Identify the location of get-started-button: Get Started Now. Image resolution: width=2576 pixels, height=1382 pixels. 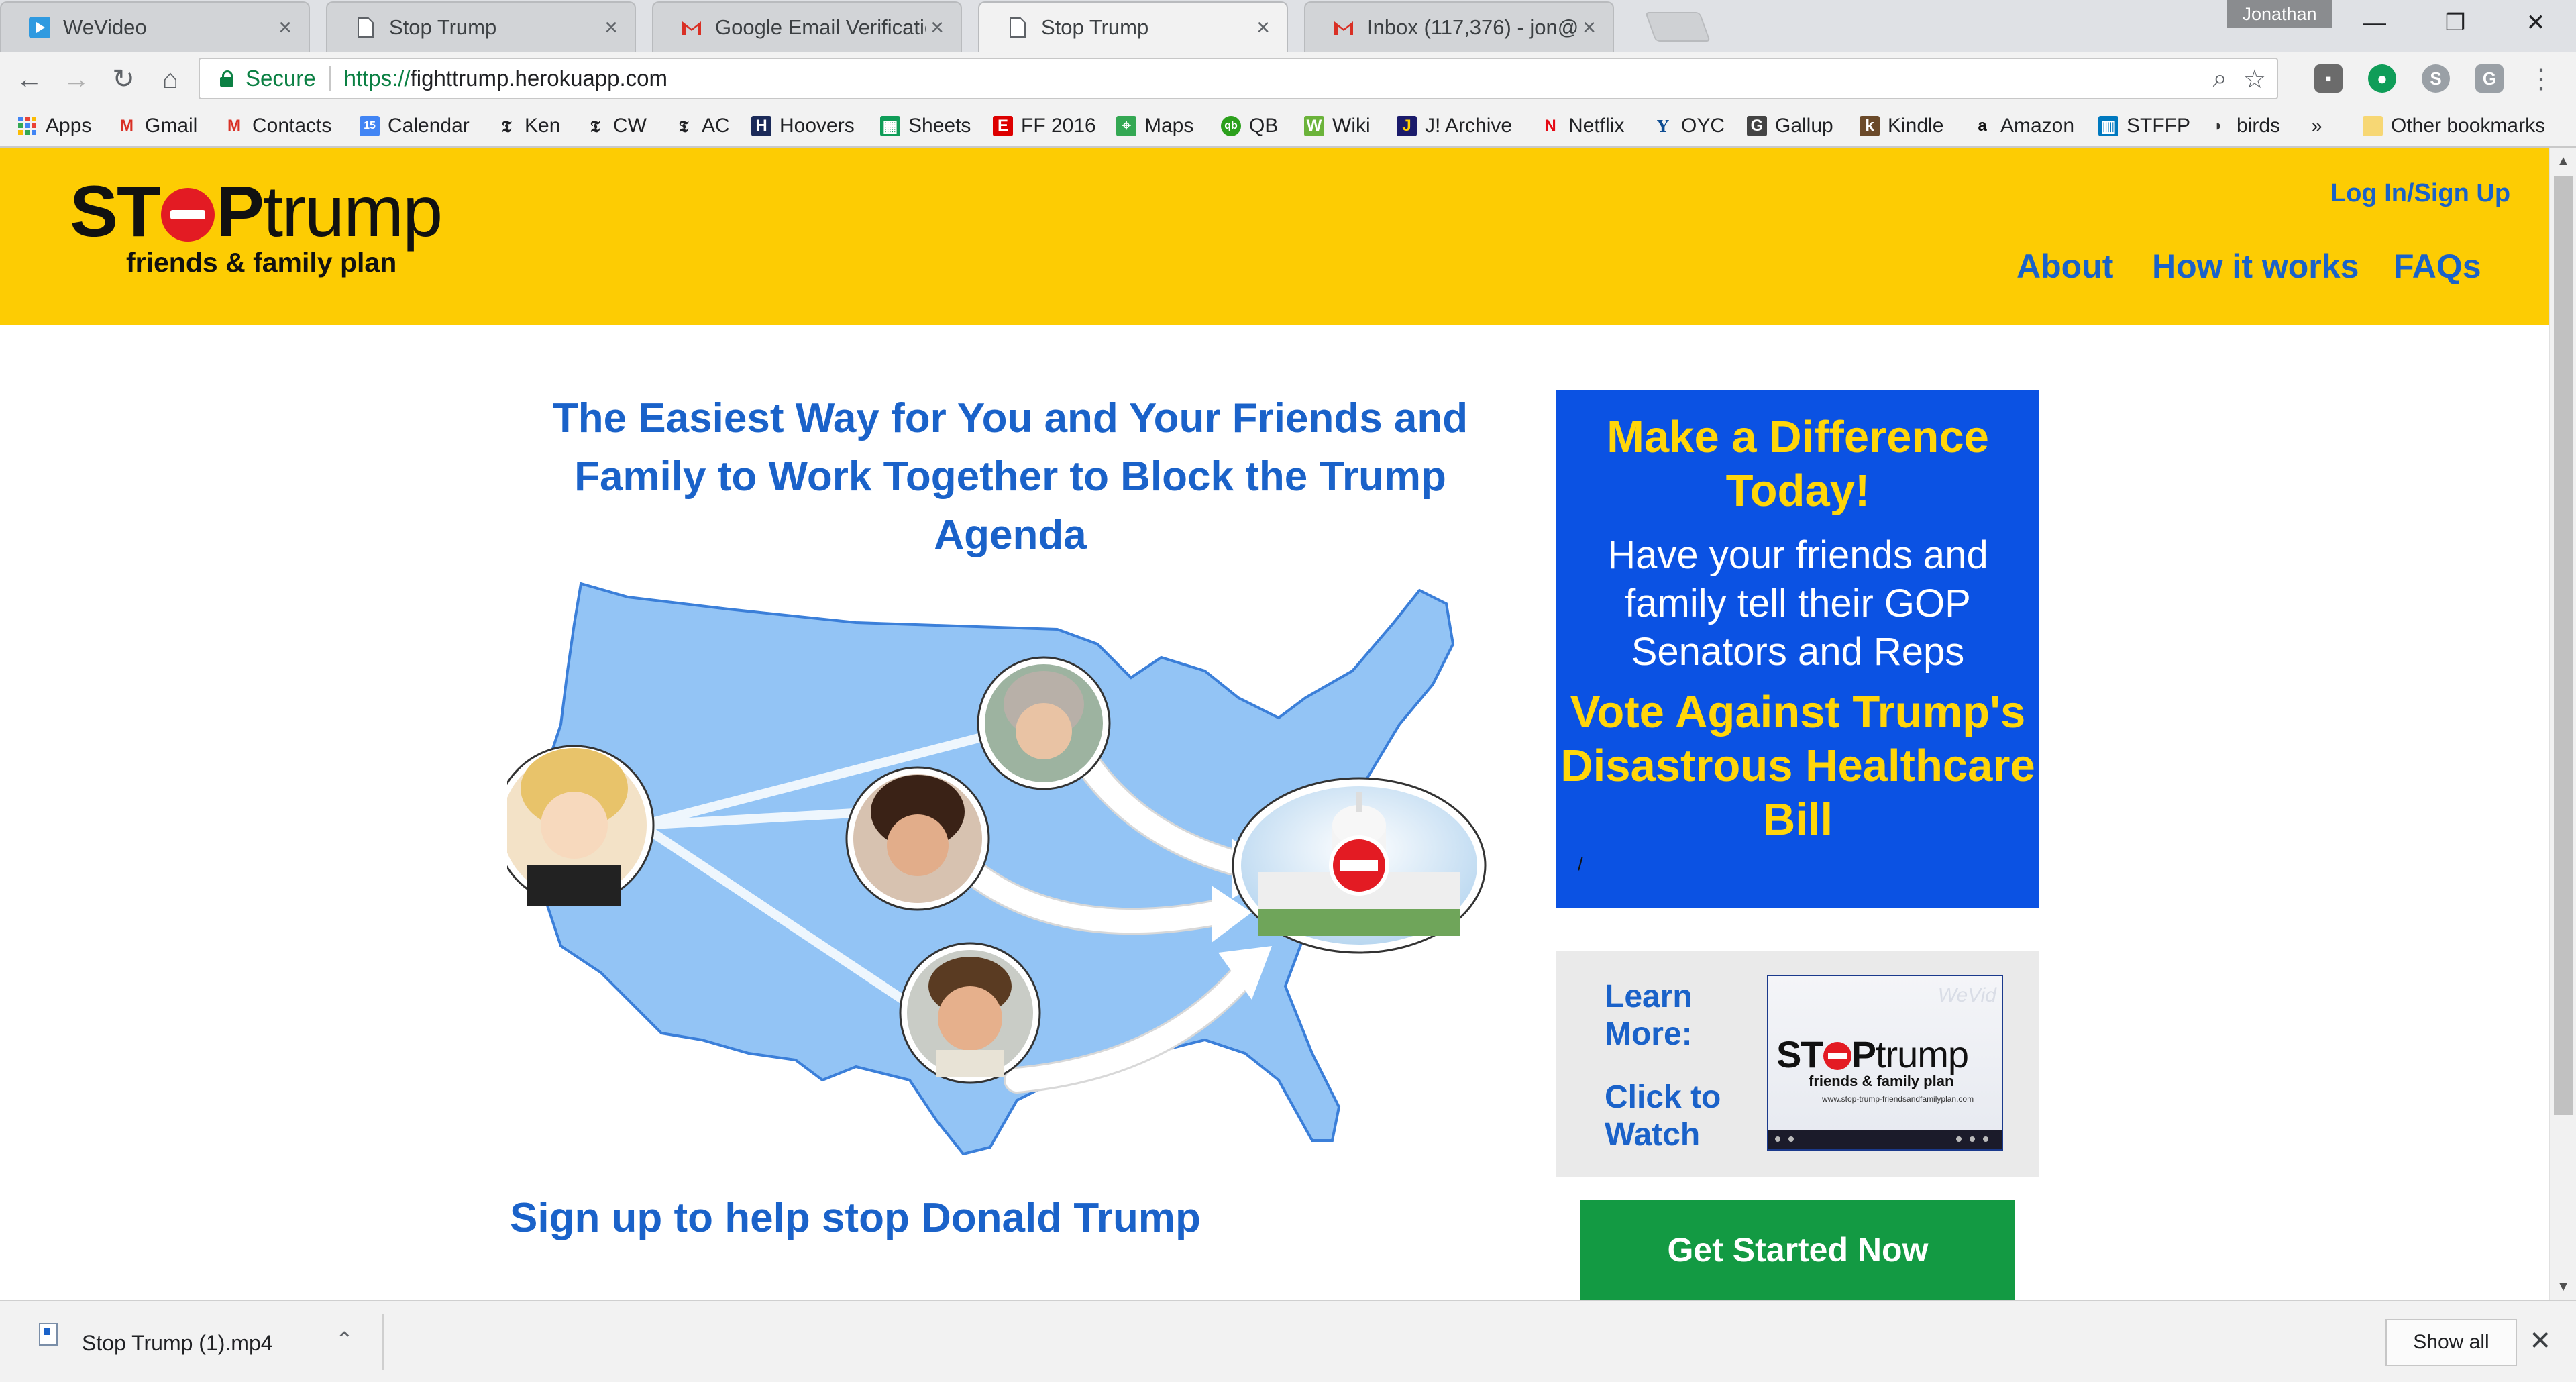
(1797, 1250).